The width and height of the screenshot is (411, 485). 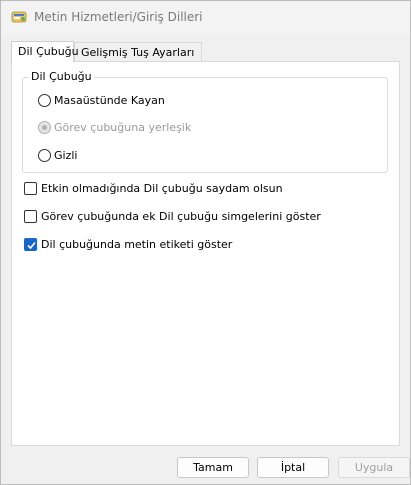 What do you see at coordinates (205, 18) in the screenshot?
I see `title-bar: Metin Hizmetleri/Giriş Dilleri` at bounding box center [205, 18].